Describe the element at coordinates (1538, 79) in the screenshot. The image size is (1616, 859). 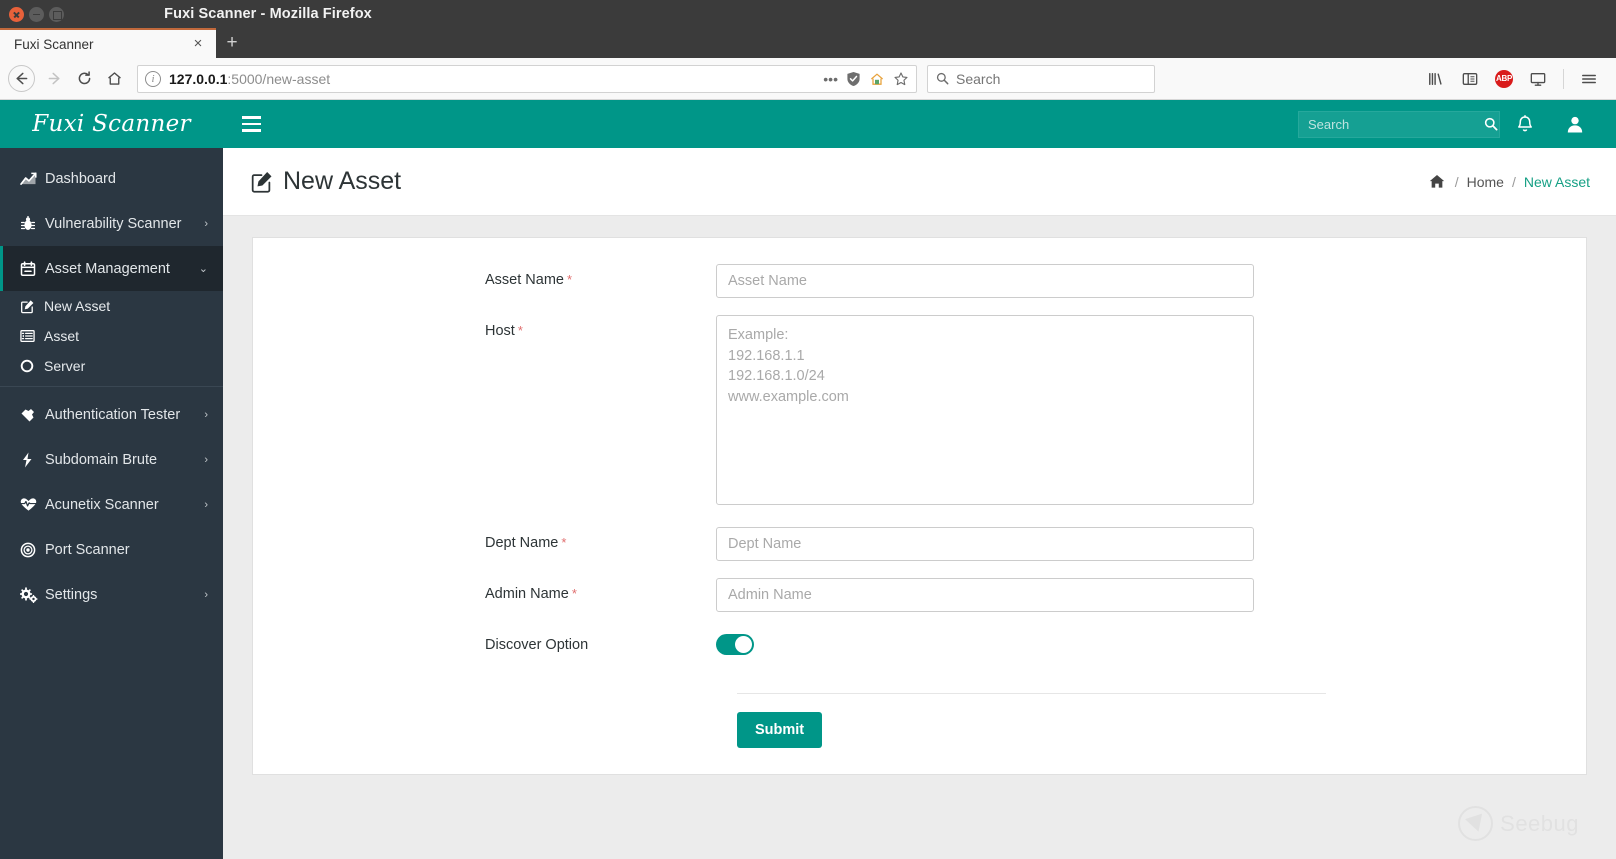
I see `screenshot-icon` at that location.